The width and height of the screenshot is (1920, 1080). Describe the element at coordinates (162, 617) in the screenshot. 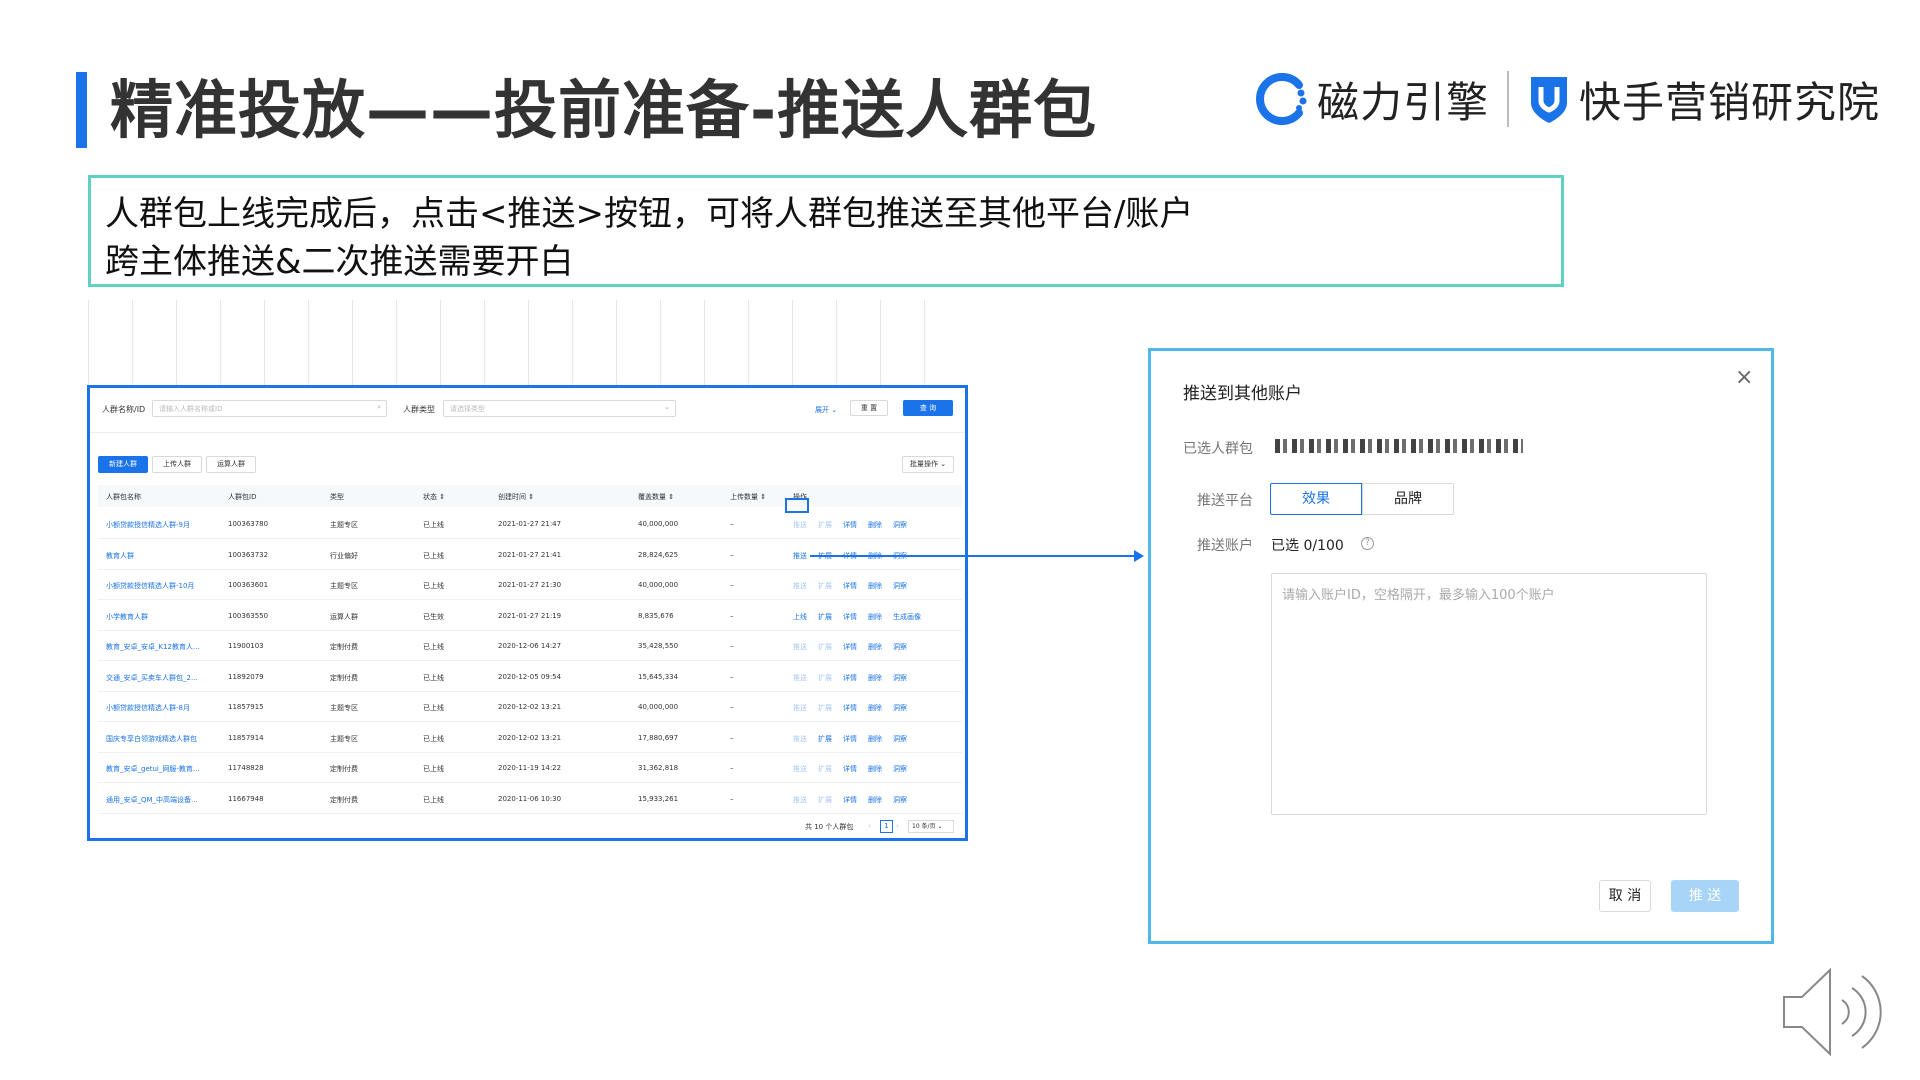

I see `cell-name: 小学教育人群` at that location.